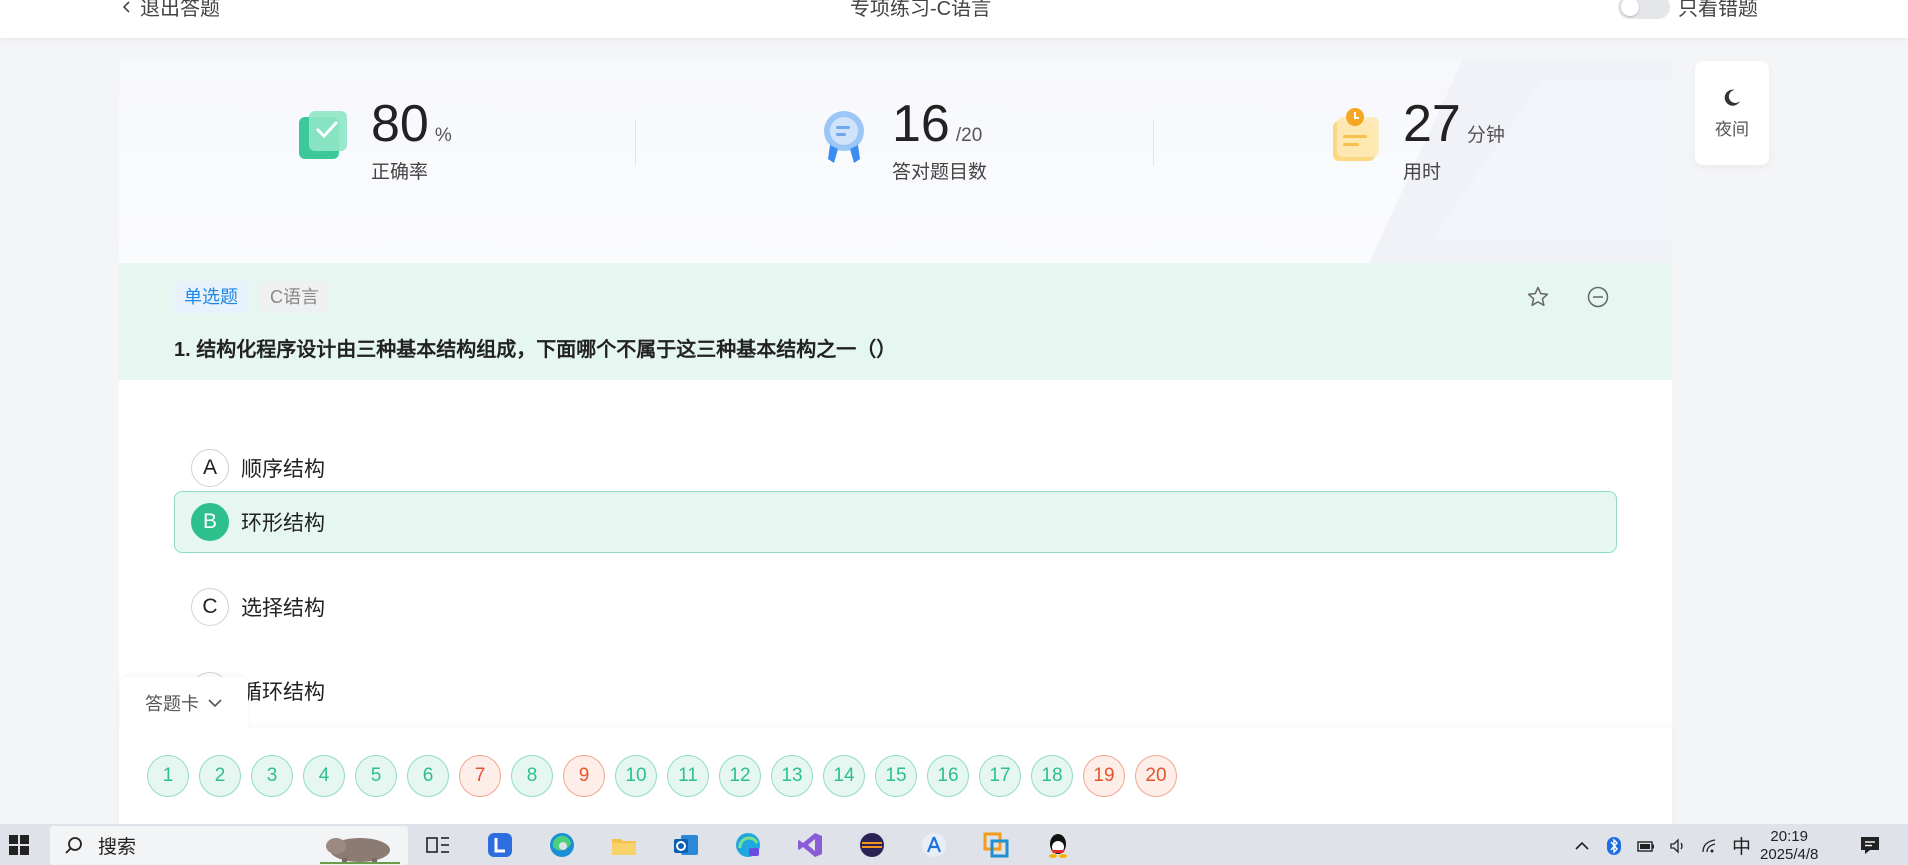 The height and width of the screenshot is (865, 1908). What do you see at coordinates (283, 608) in the screenshot?
I see `option-text: 选择结构` at bounding box center [283, 608].